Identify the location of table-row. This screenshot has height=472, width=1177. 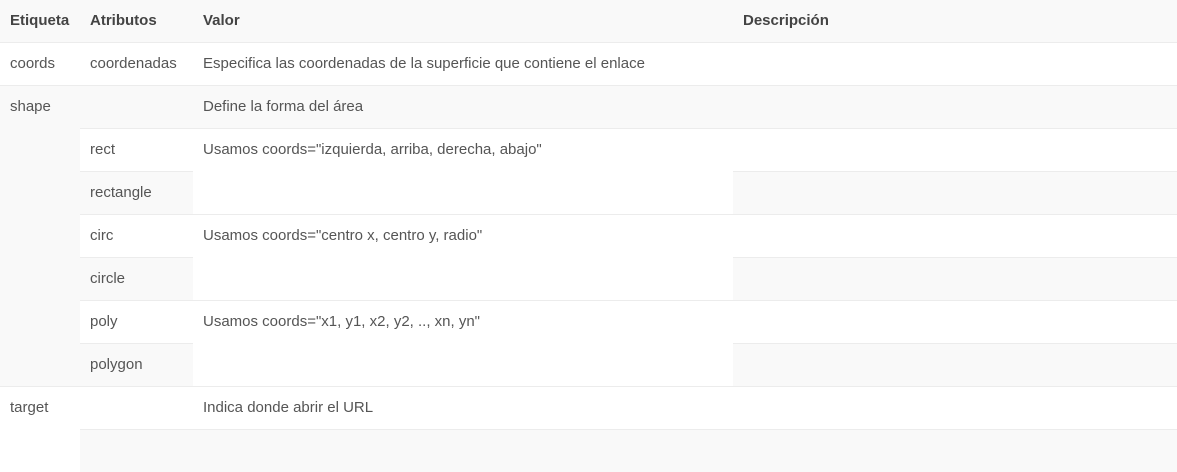
(588, 450).